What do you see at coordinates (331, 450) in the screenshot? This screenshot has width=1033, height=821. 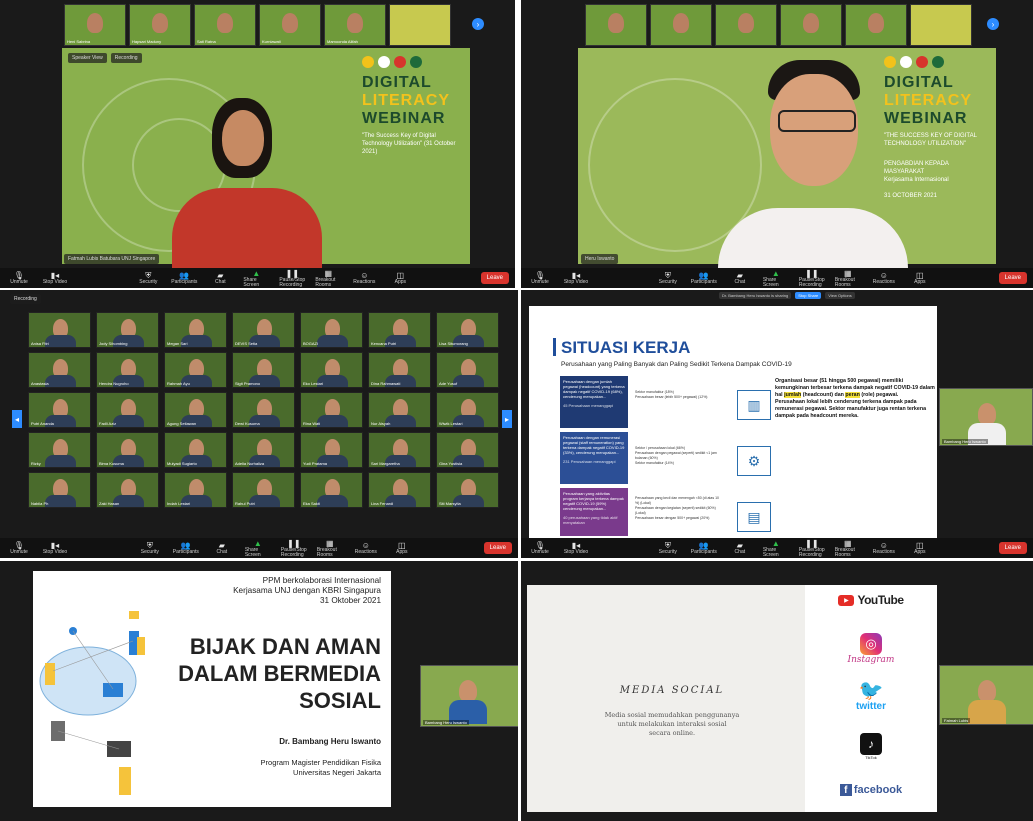 I see `participant-tile: Yudi Pratama` at bounding box center [331, 450].